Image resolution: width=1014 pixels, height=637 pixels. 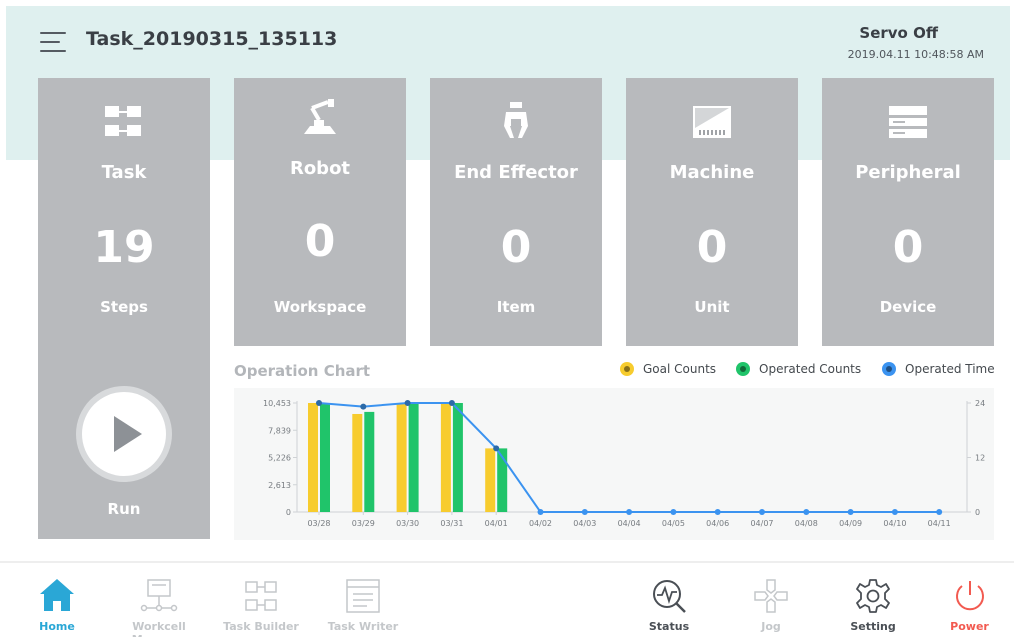 I want to click on machine-icon, so click(x=712, y=122).